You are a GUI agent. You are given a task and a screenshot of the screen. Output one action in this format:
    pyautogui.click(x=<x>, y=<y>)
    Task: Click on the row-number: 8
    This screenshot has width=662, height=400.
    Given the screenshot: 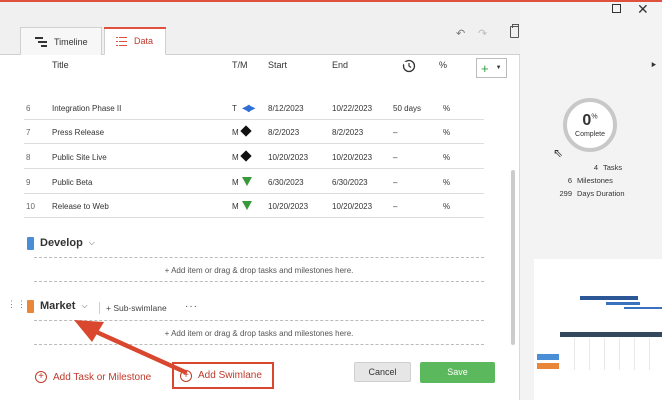 What is the action you would take?
    pyautogui.click(x=28, y=157)
    